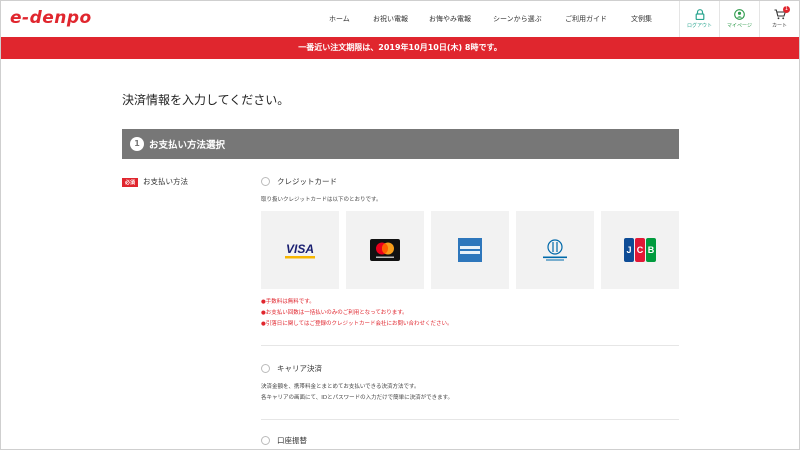 The height and width of the screenshot is (450, 800). I want to click on payment-method-label: お支払い方法, so click(165, 181).